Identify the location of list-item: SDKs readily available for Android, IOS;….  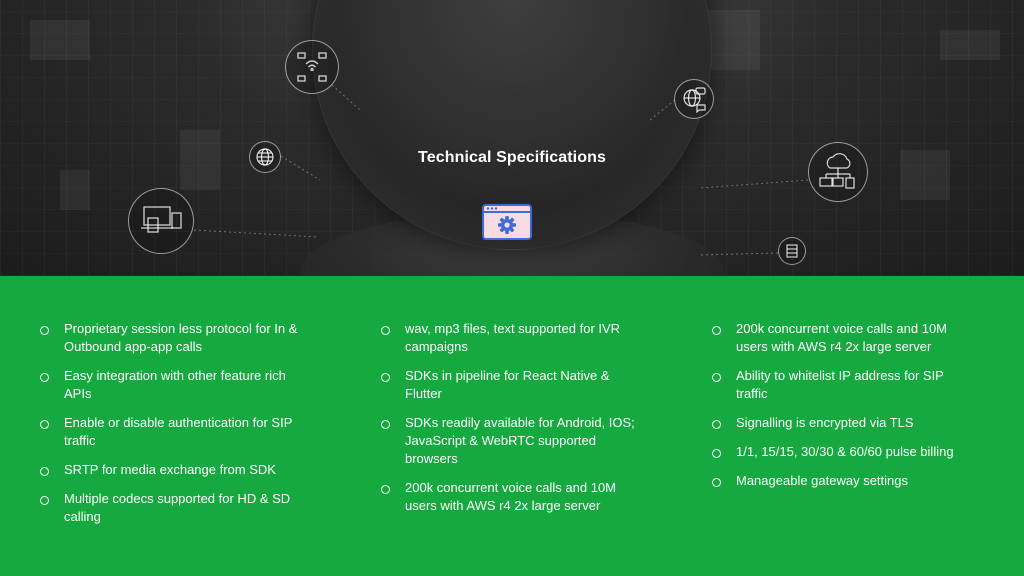
(511, 441).